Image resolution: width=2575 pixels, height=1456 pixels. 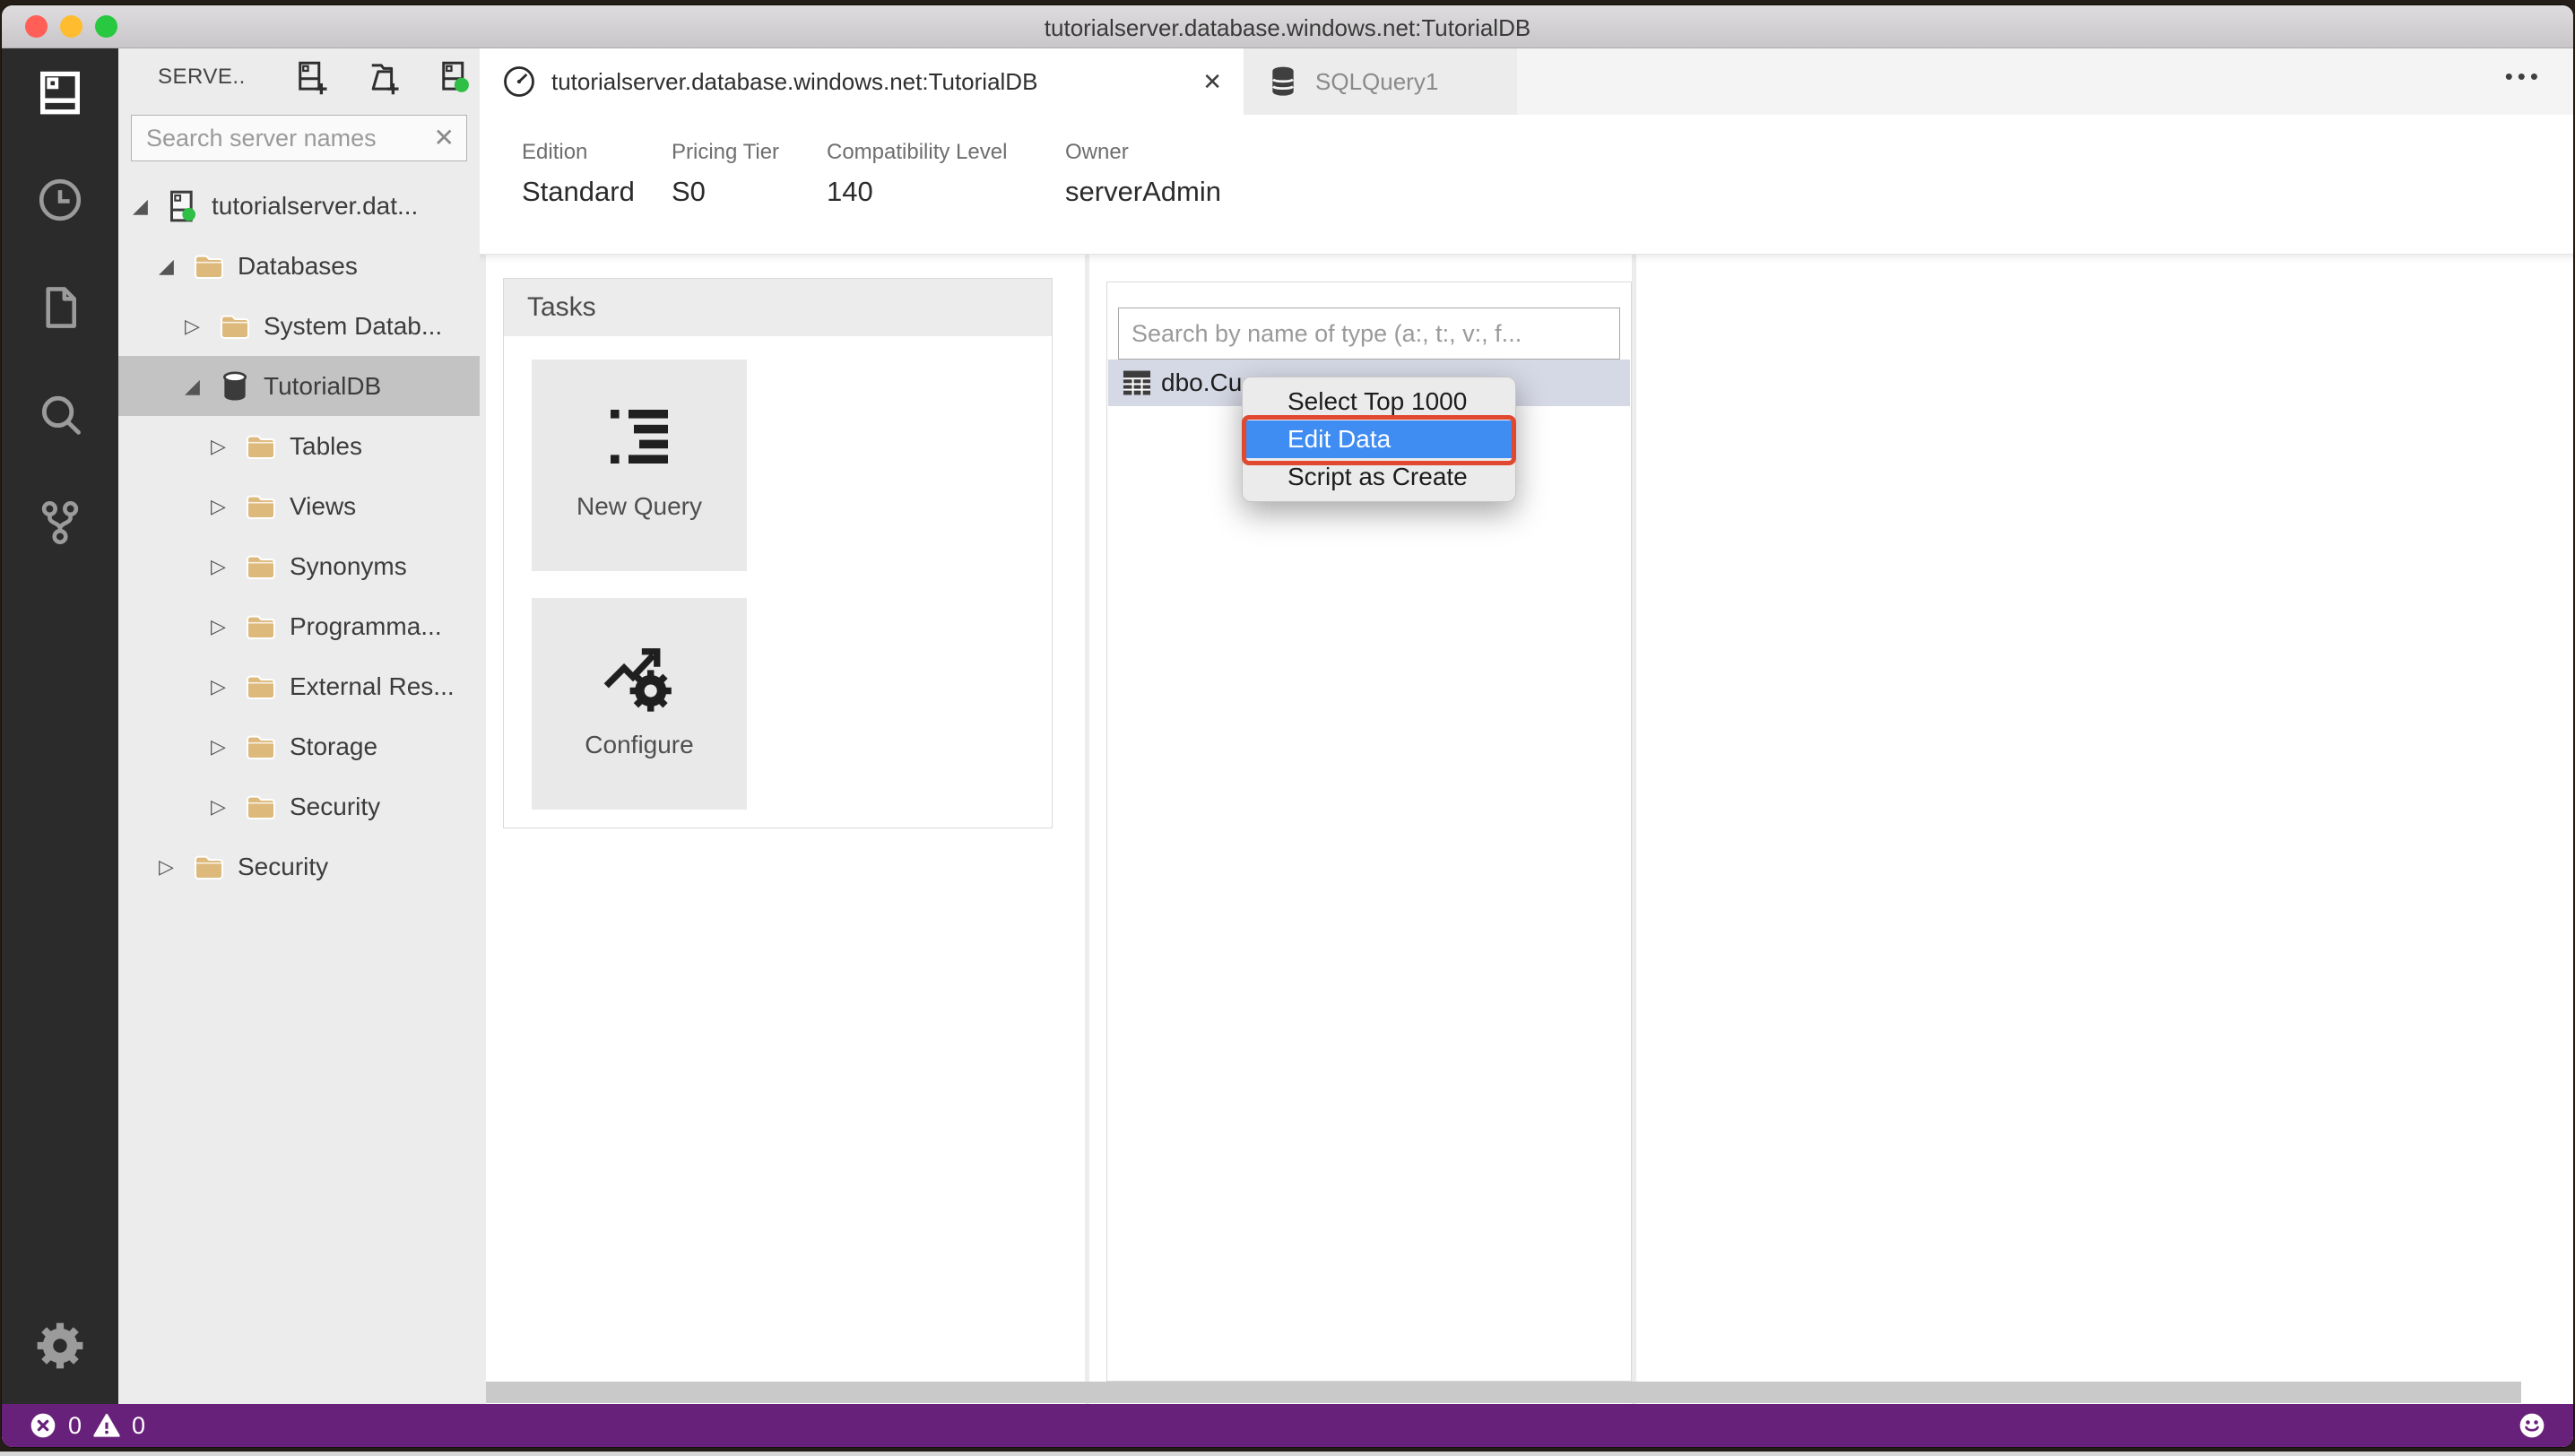 What do you see at coordinates (60, 92) in the screenshot?
I see `servers-icon` at bounding box center [60, 92].